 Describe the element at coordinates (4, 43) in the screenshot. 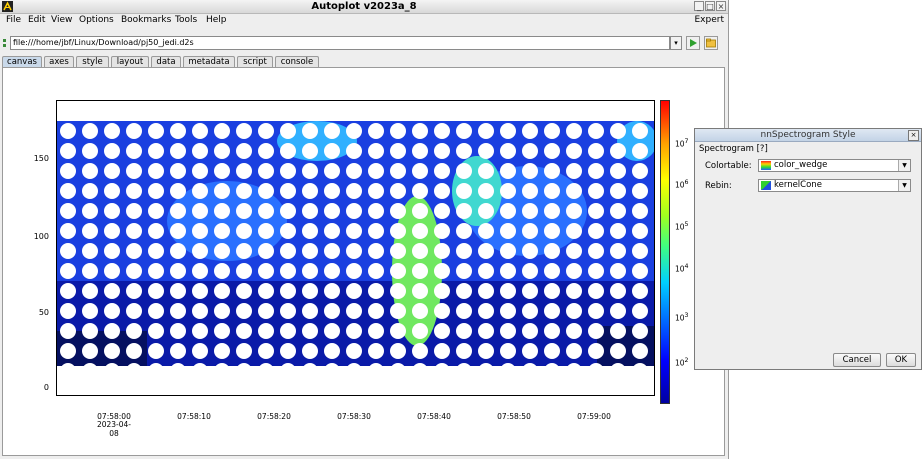

I see `drag-handle-icon` at that location.